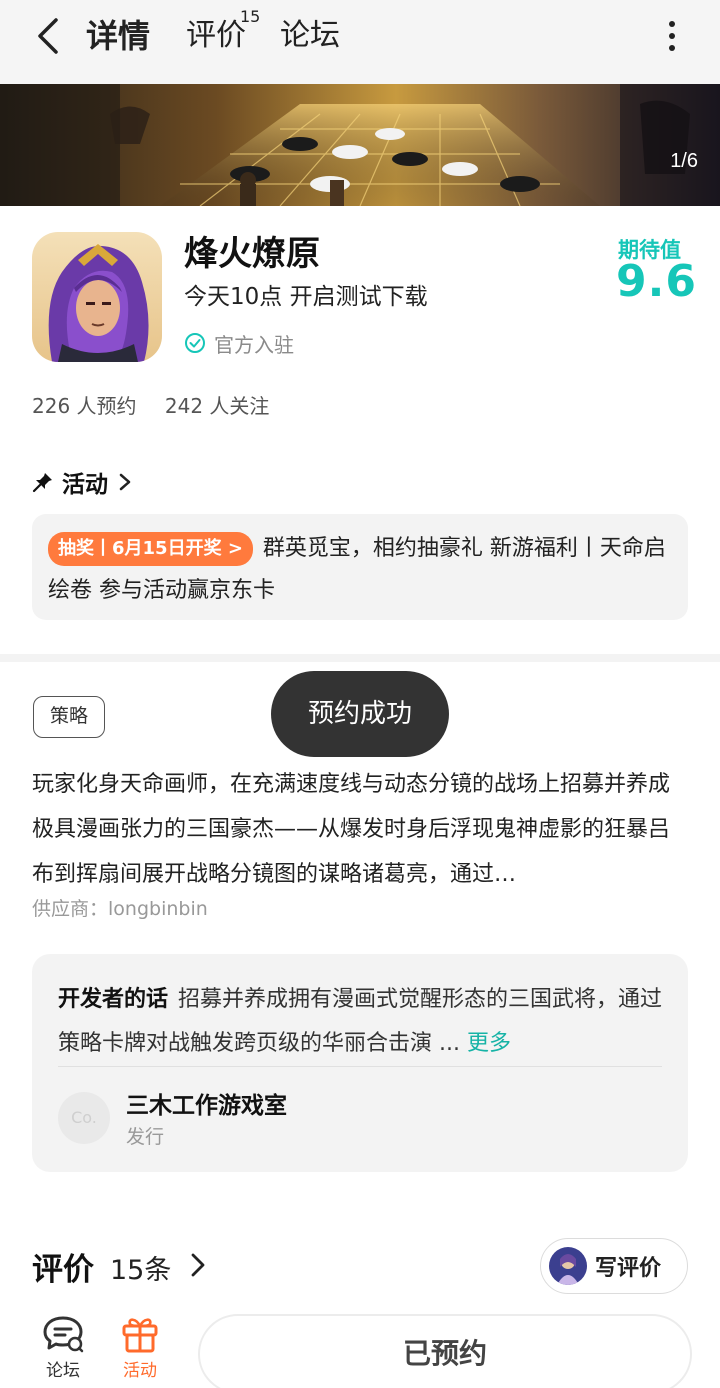  I want to click on banner-carousel: 1/6, so click(360, 145).